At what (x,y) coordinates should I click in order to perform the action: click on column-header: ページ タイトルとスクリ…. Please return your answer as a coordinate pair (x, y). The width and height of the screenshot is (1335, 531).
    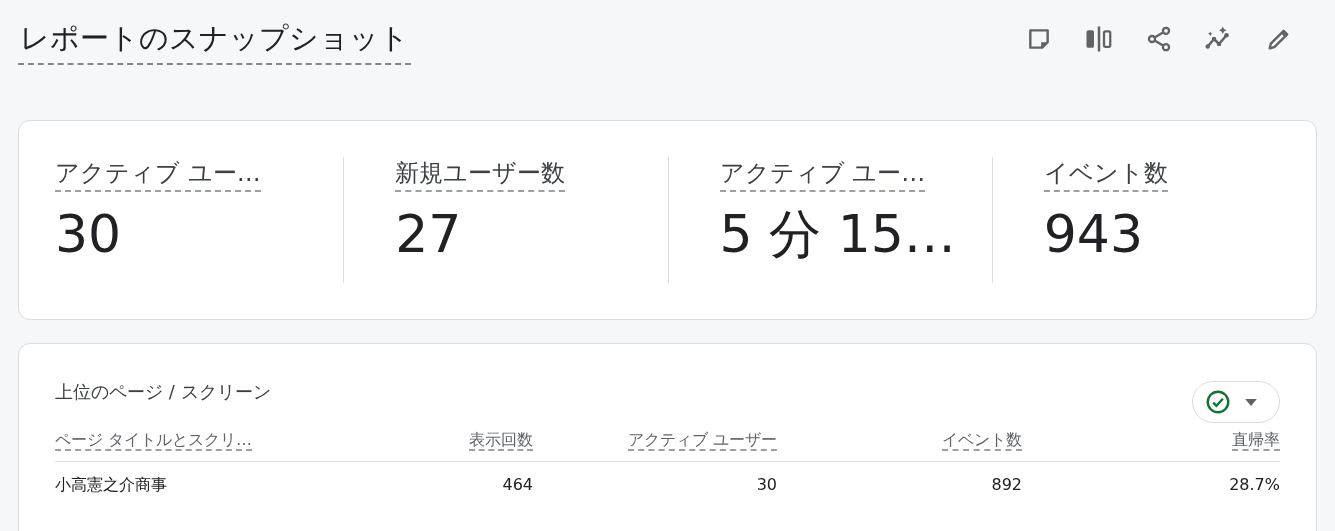
    Looking at the image, I should click on (154, 440).